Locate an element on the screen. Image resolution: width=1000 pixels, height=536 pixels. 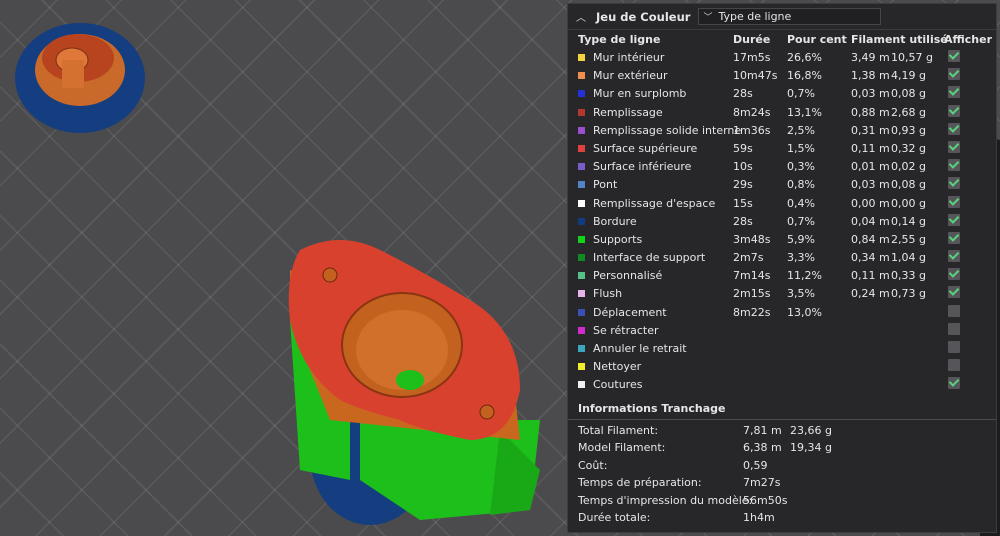
length-cell: 0,88 m is located at coordinates (870, 112).